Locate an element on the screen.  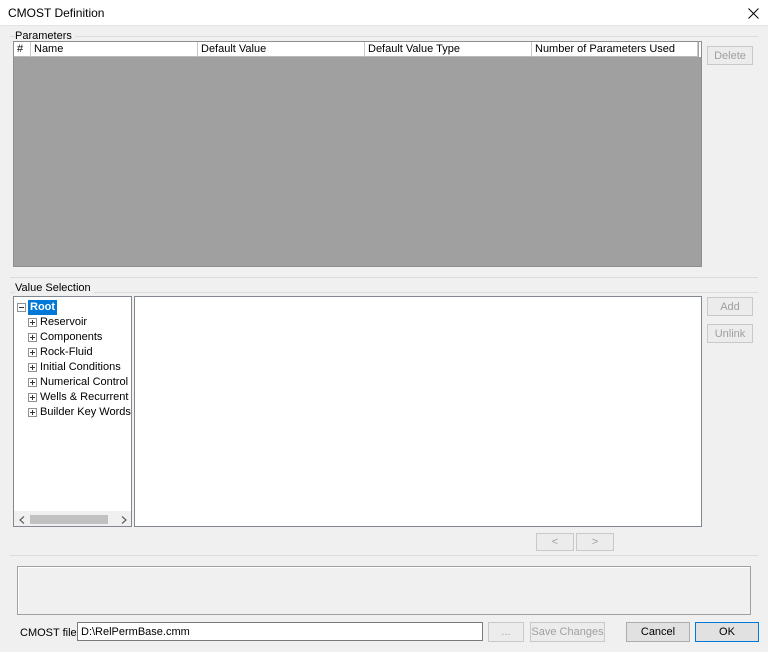
close-button is located at coordinates (753, 13).